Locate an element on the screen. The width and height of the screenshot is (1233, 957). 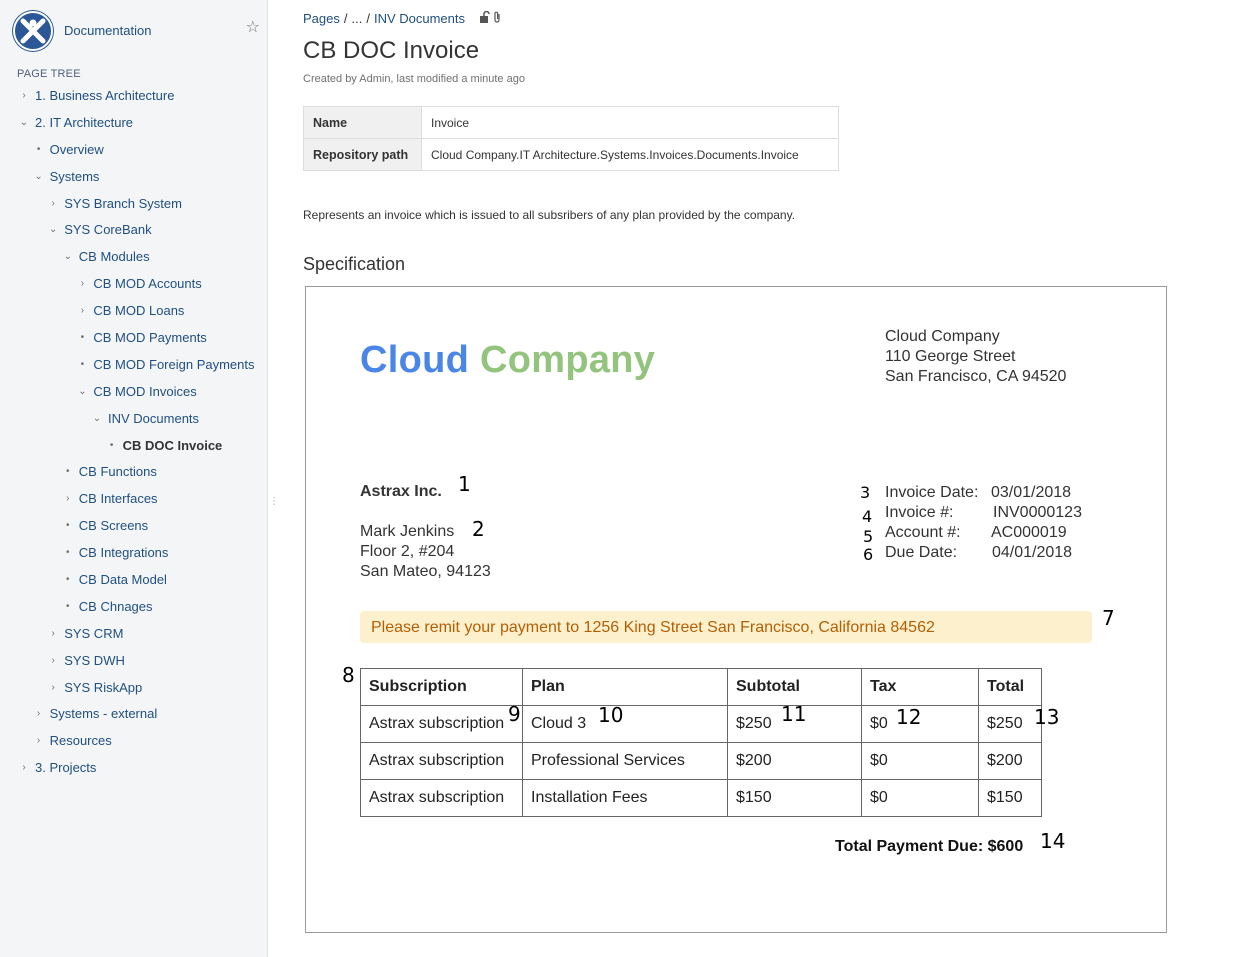
breadcrumb-icons is located at coordinates (490, 18).